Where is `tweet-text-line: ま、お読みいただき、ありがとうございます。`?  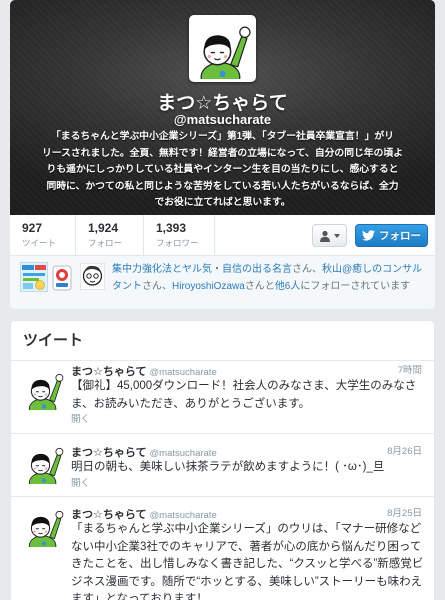
tweet-text-line: ま、お読みいただき、ありがとうございます。 is located at coordinates (191, 403).